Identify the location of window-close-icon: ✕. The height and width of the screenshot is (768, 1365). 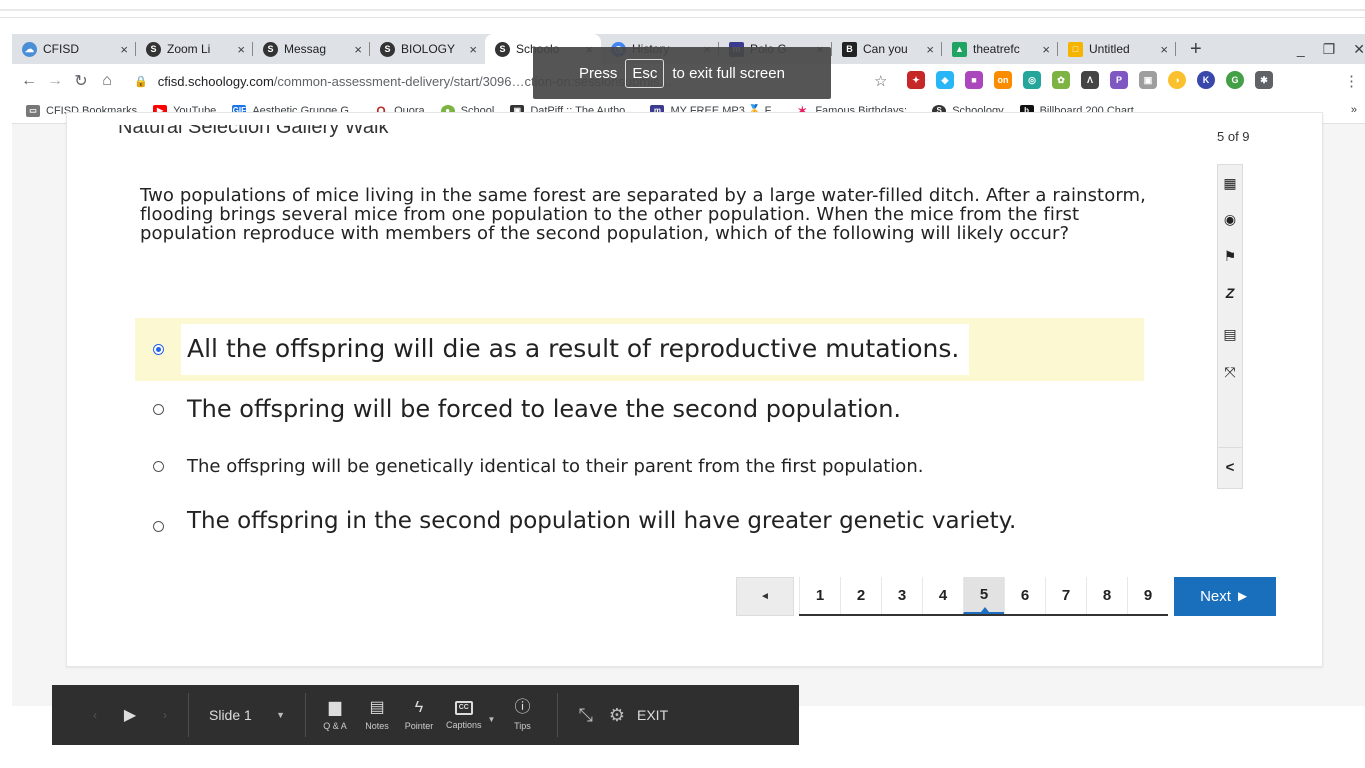
(1359, 49).